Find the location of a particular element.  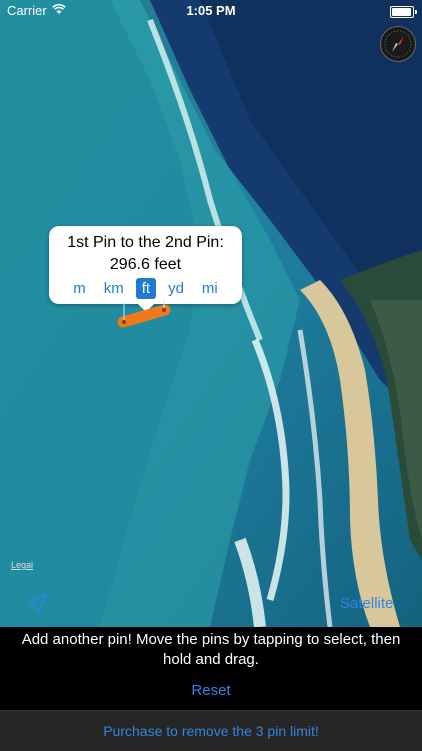

unit-mi-button: mi is located at coordinates (210, 288).